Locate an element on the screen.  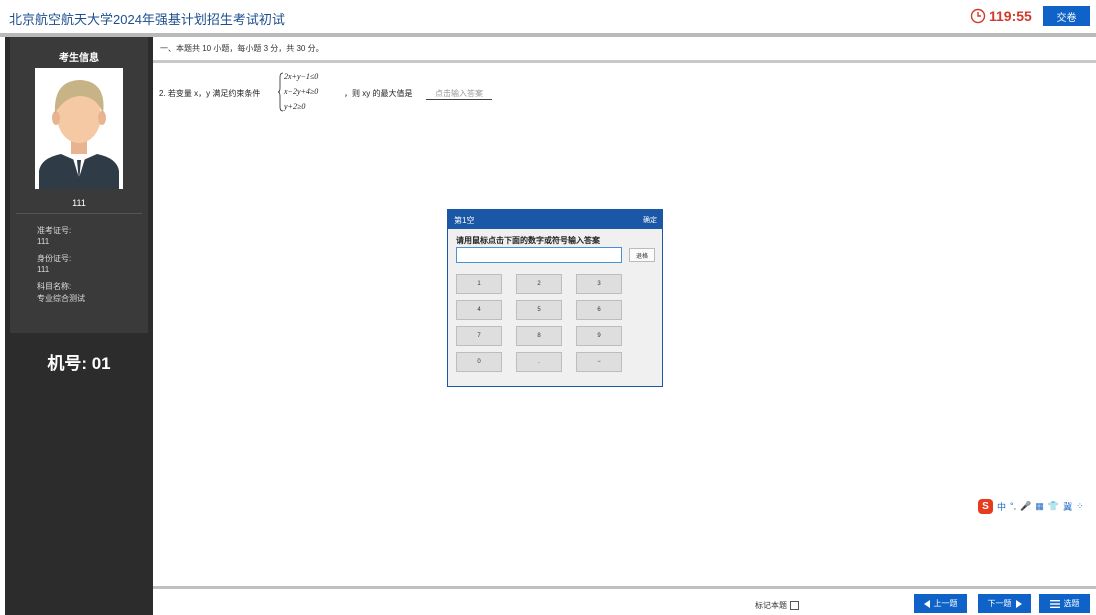
user-avatar-icon is located at coordinates (79, 128).